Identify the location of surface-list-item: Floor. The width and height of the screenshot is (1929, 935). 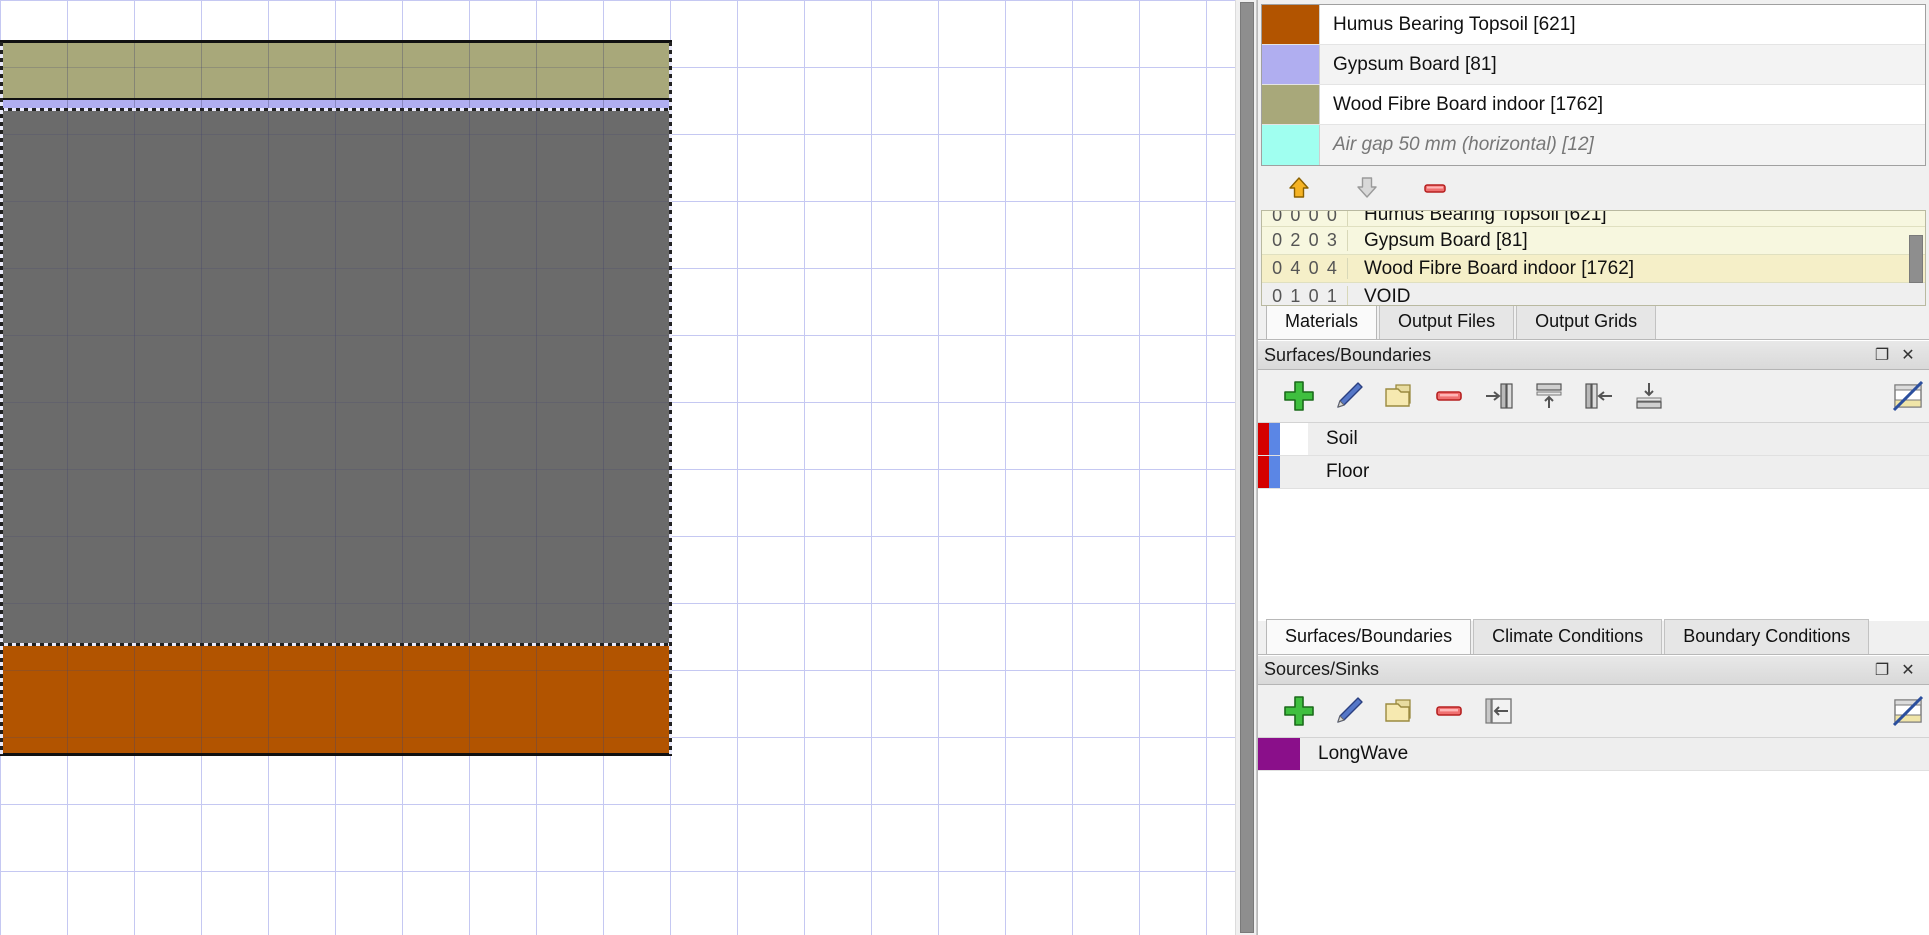
(1593, 472).